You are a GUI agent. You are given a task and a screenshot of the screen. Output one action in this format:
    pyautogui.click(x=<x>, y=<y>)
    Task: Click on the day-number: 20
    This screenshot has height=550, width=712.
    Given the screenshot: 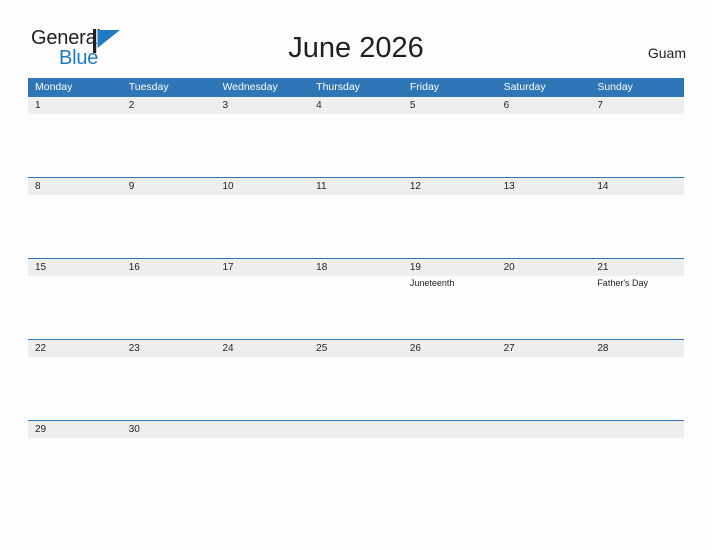 What is the action you would take?
    pyautogui.click(x=509, y=267)
    